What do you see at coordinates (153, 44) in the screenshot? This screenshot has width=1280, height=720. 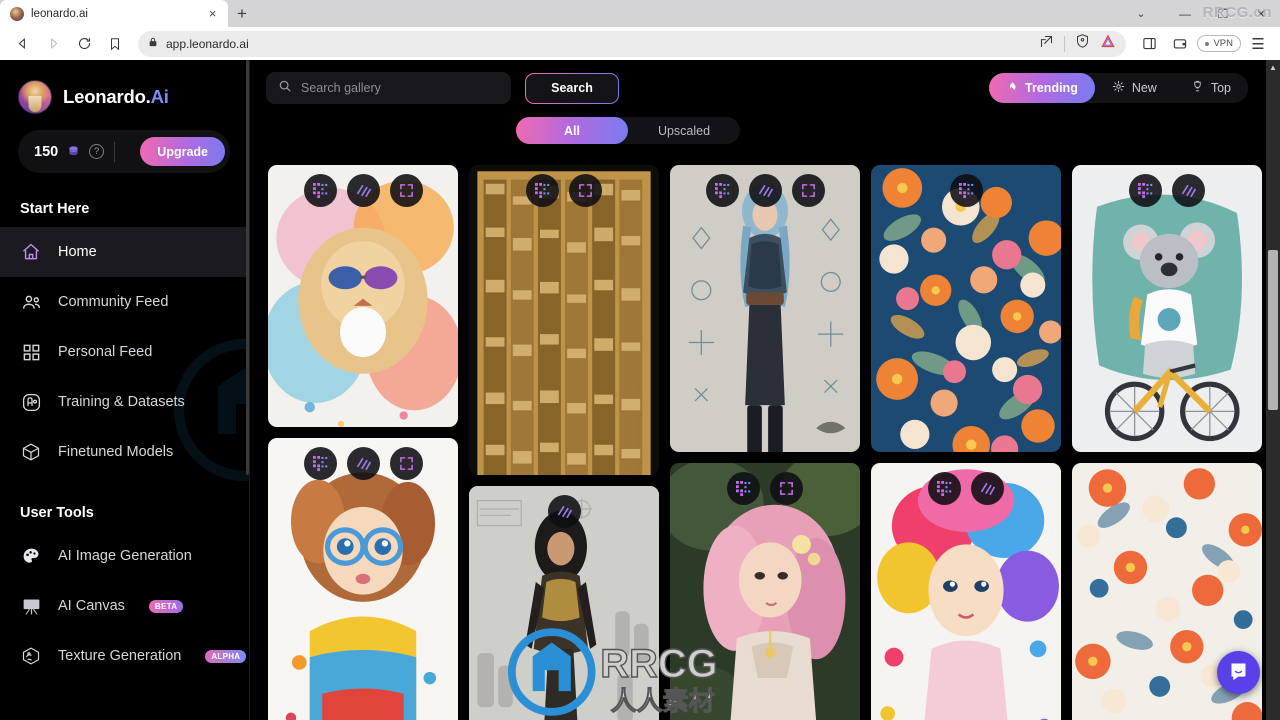 I see `lock-icon` at bounding box center [153, 44].